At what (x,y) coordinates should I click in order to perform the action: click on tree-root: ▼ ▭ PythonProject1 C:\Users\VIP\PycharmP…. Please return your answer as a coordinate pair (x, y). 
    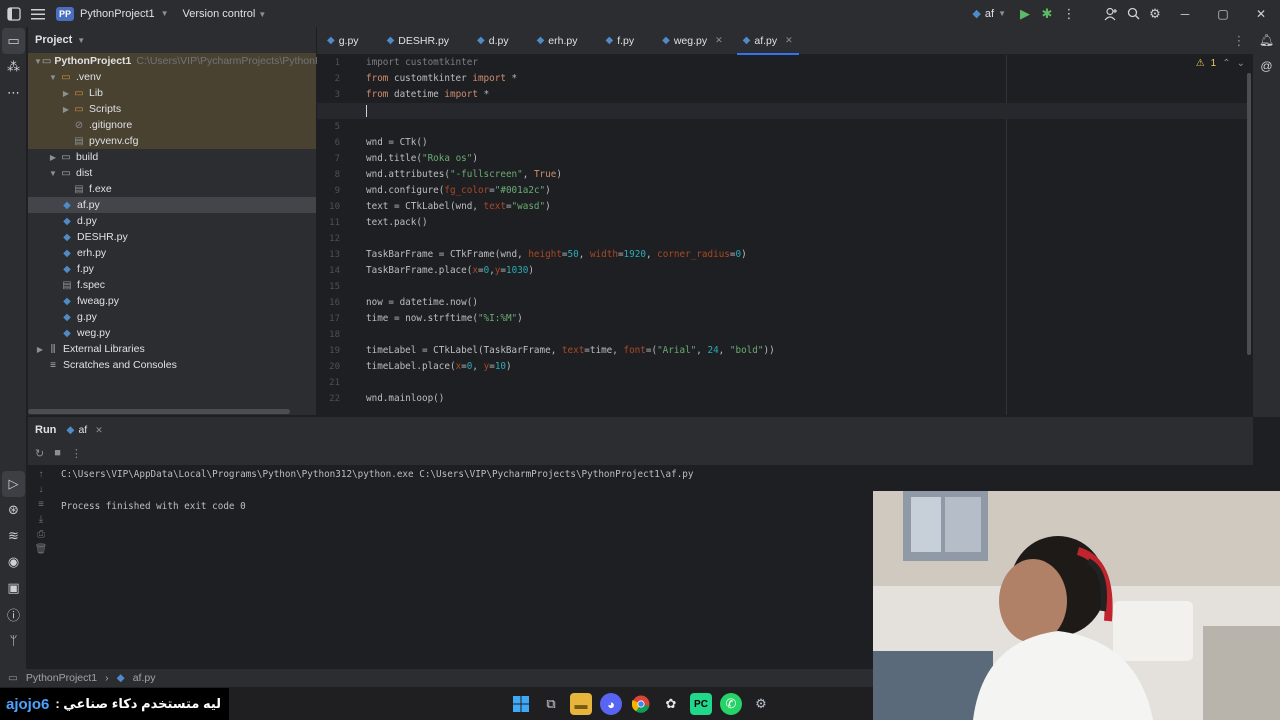
    Looking at the image, I should click on (190, 61).